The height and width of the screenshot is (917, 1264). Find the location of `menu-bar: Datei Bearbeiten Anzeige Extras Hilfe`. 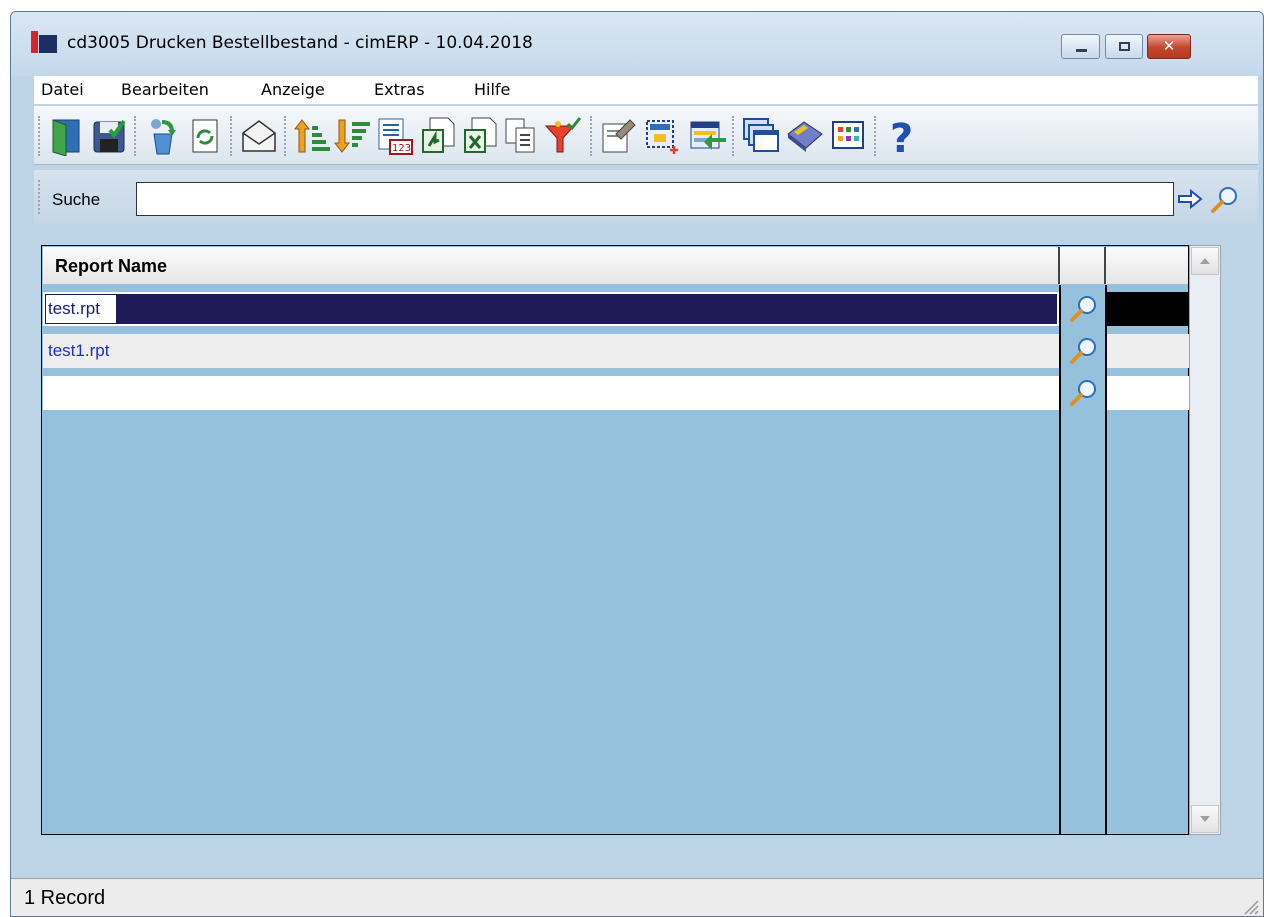

menu-bar: Datei Bearbeiten Anzeige Extras Hilfe is located at coordinates (646, 90).